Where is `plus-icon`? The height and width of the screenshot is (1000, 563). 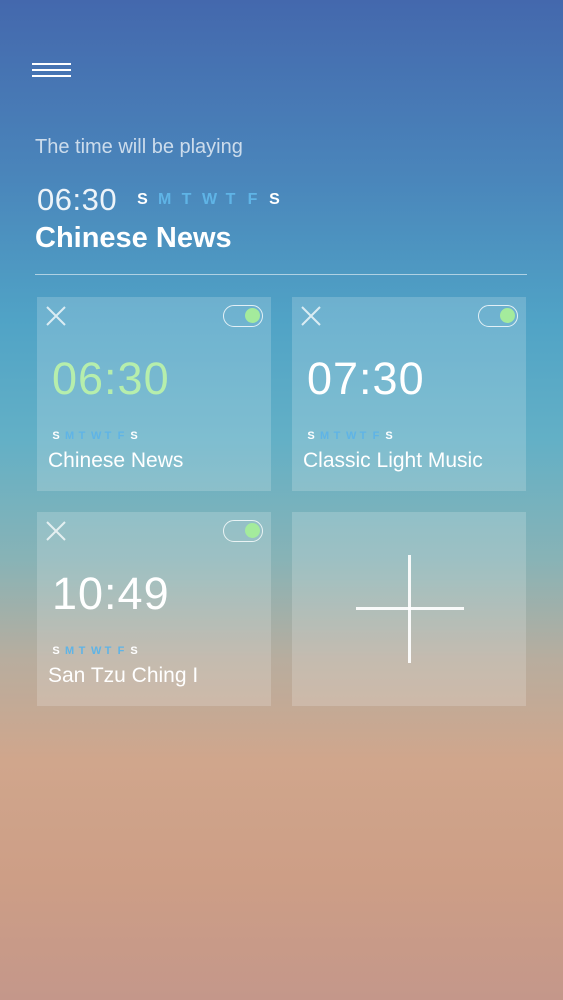 plus-icon is located at coordinates (410, 609).